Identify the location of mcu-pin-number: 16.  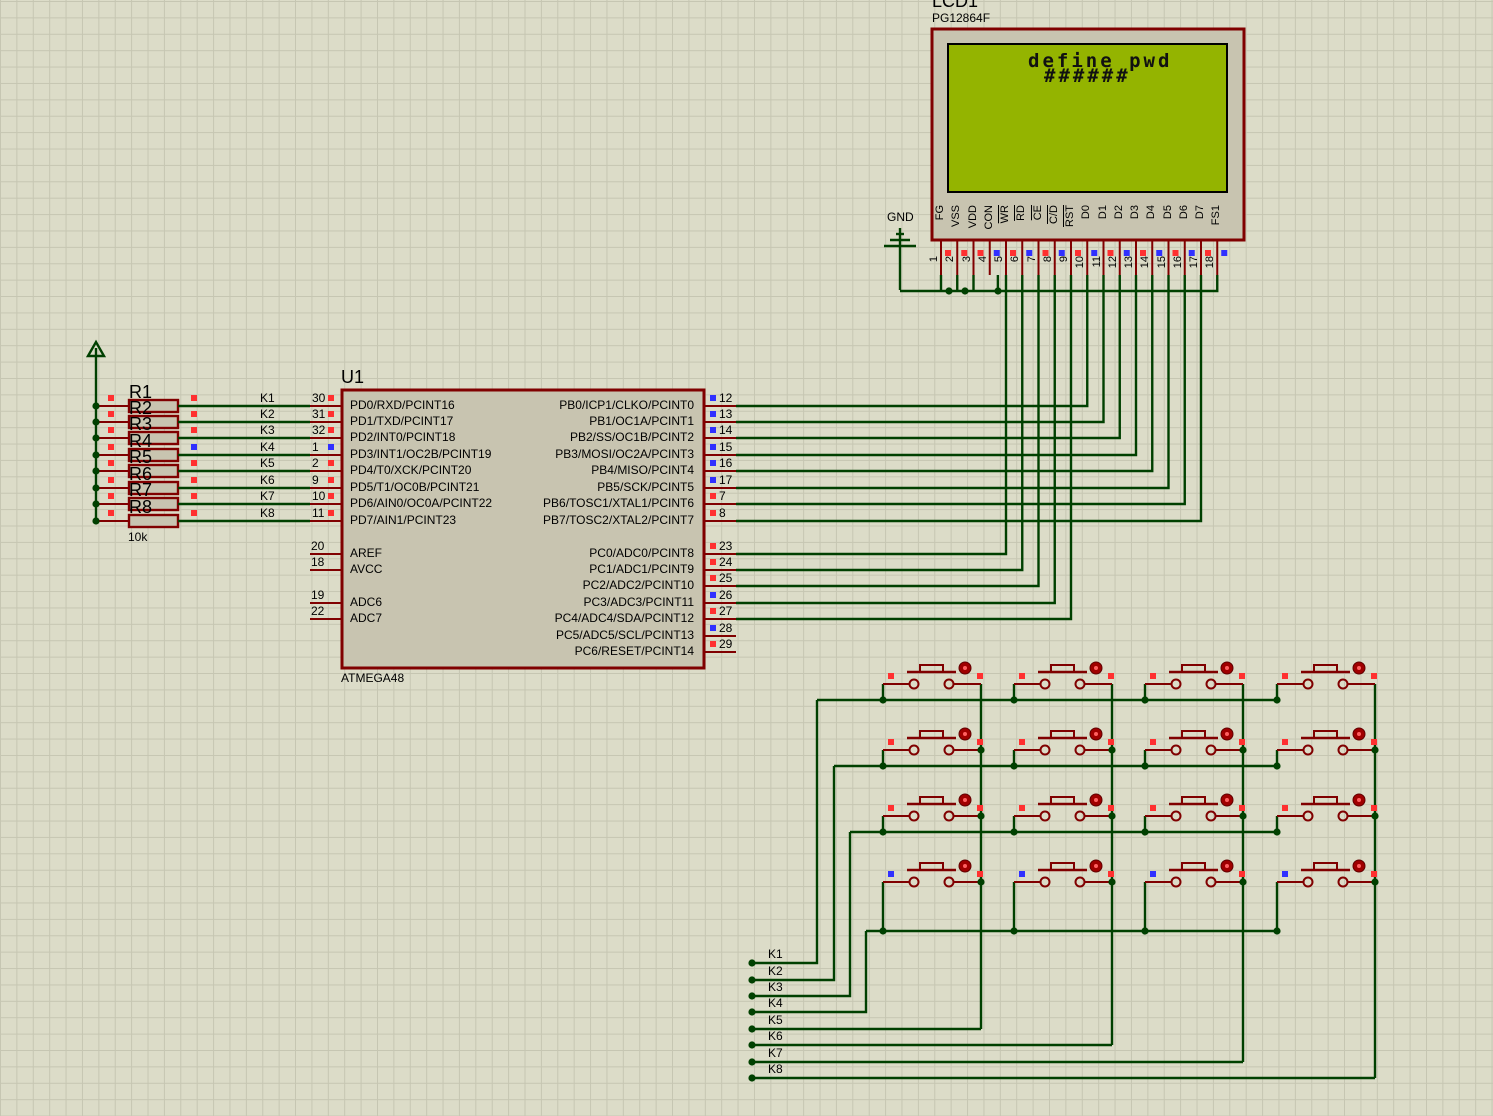
(726, 463).